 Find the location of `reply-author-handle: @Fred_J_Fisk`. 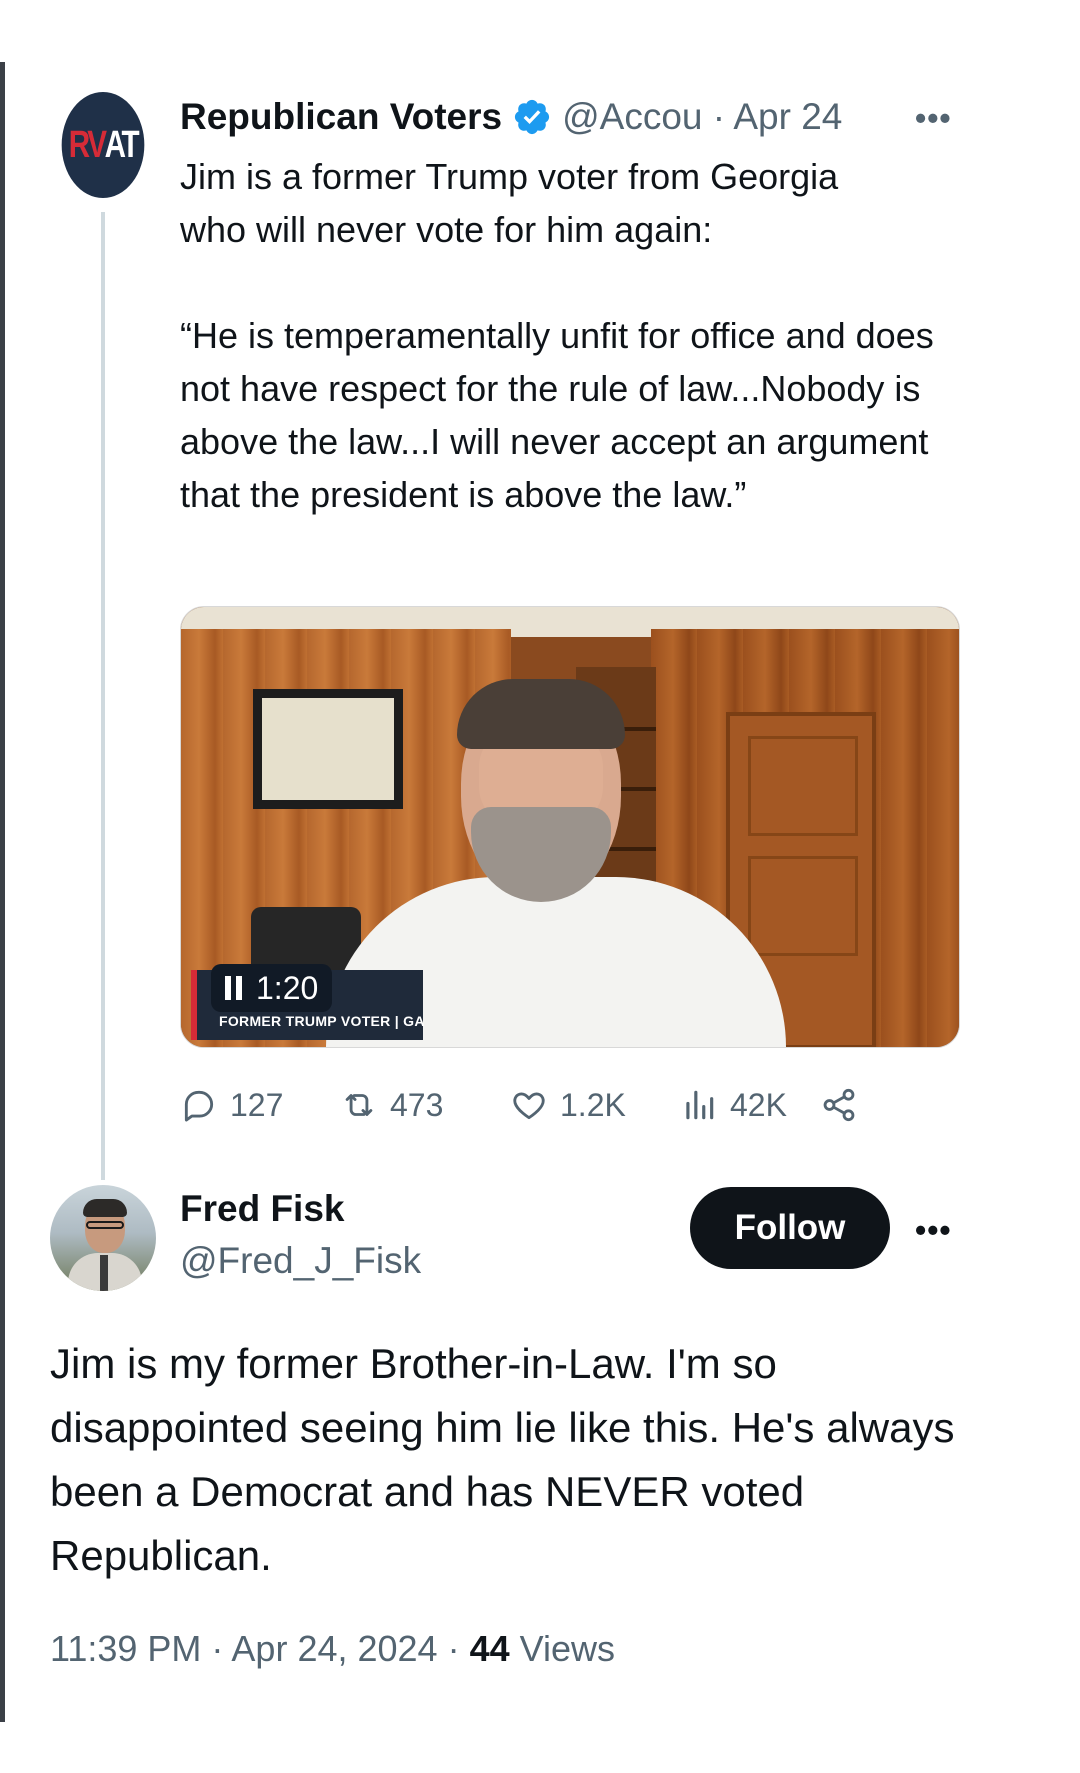

reply-author-handle: @Fred_J_Fisk is located at coordinates (300, 1261).